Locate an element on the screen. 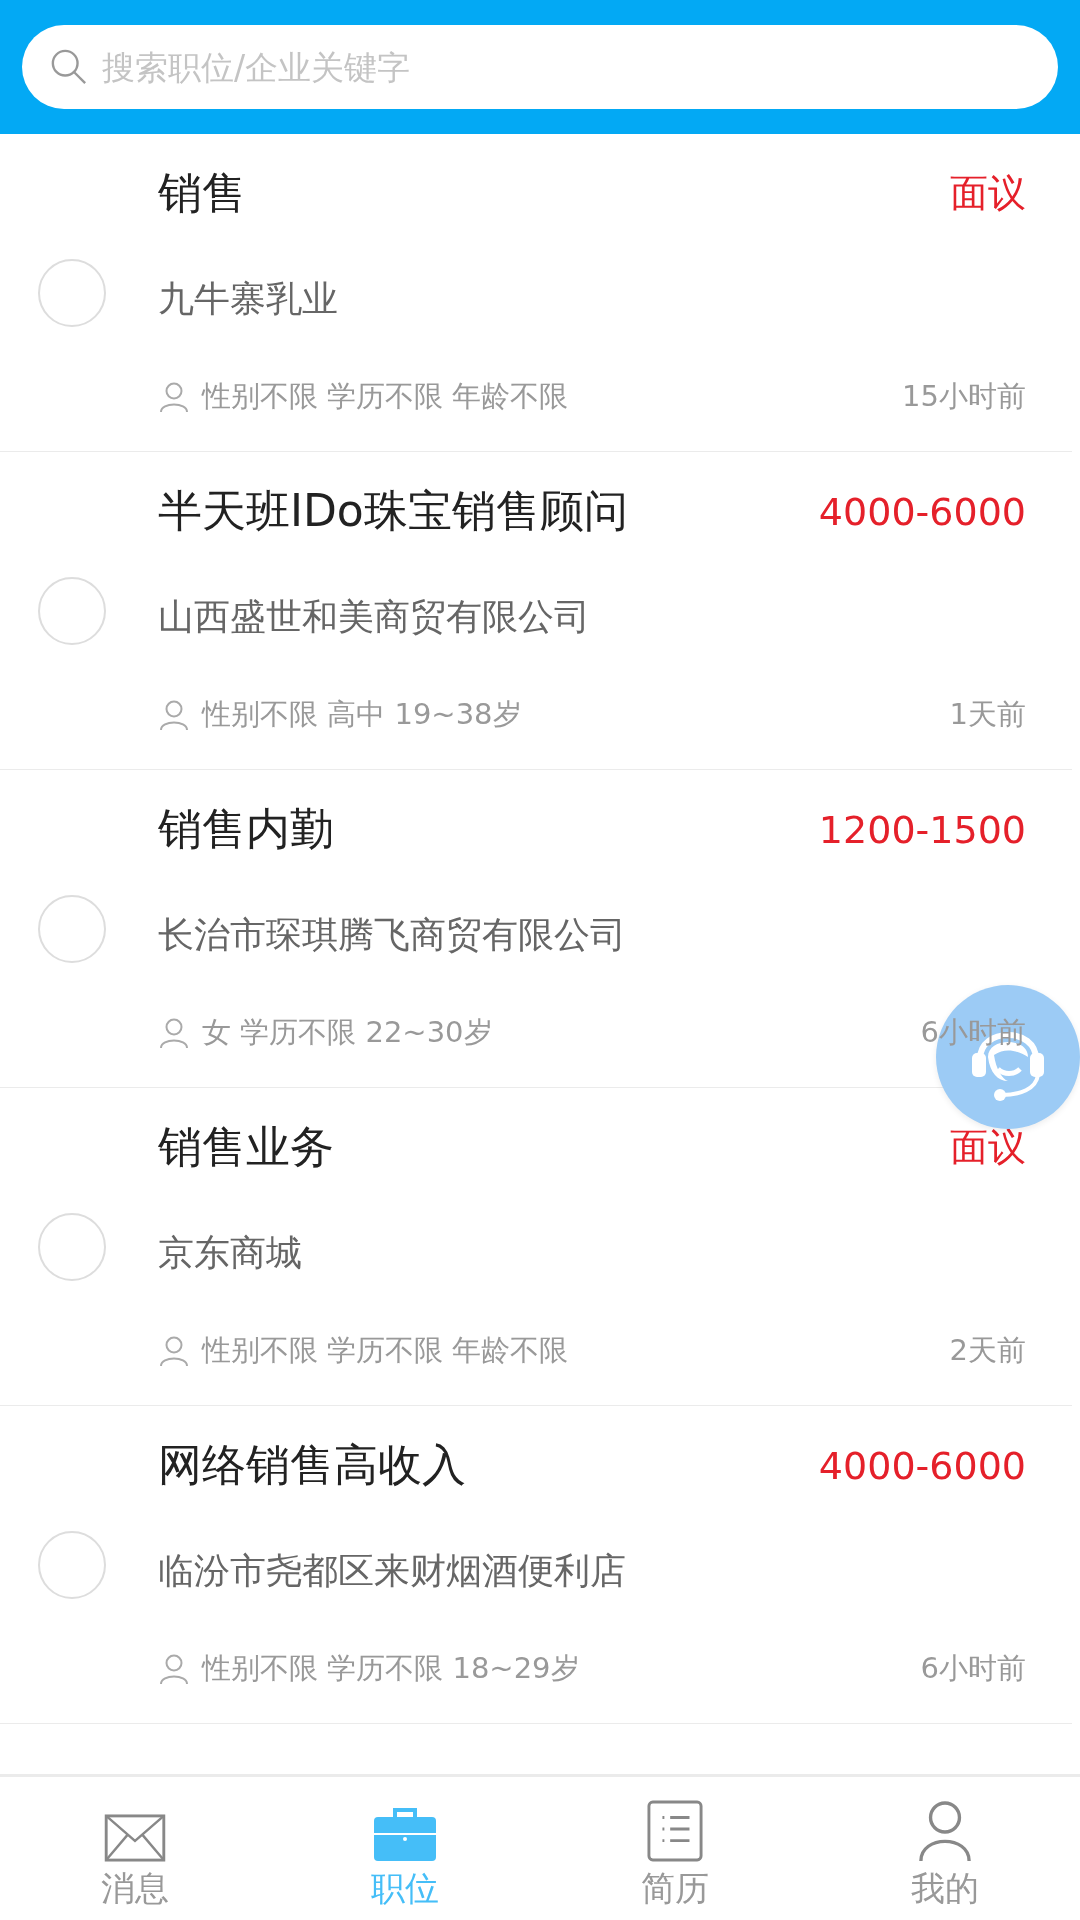 Image resolution: width=1080 pixels, height=1920 pixels. job-title: 销售 is located at coordinates (202, 194).